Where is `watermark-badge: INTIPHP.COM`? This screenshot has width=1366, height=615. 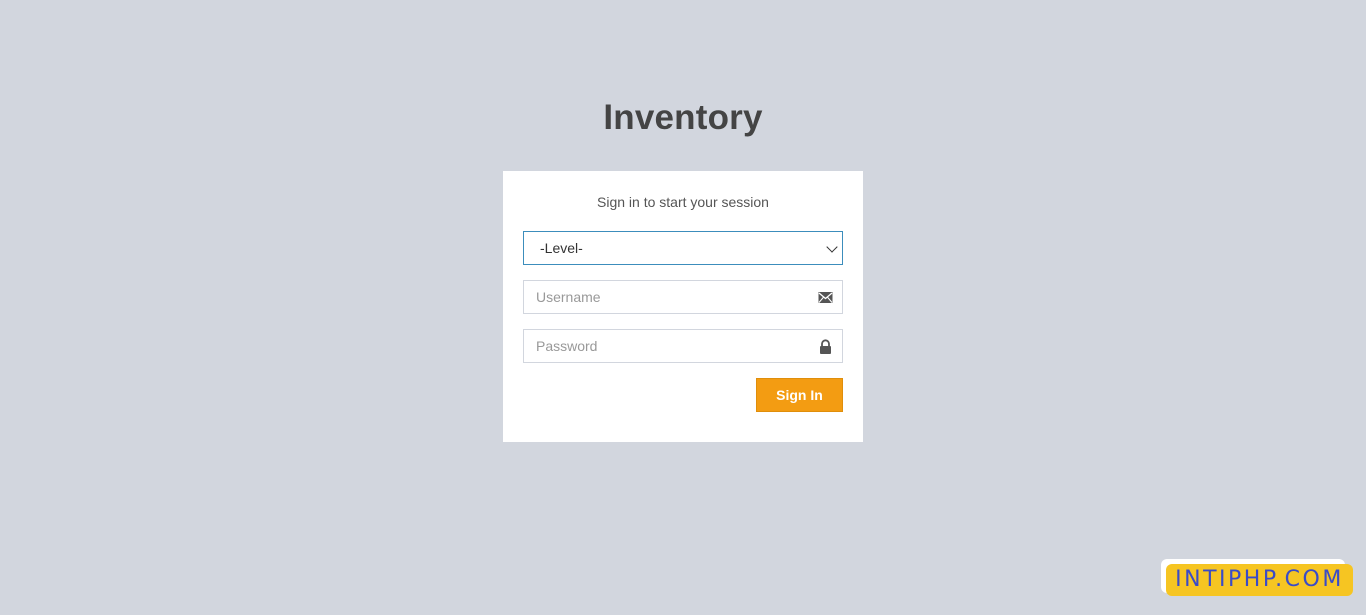
watermark-badge: INTIPHP.COM is located at coordinates (1257, 578).